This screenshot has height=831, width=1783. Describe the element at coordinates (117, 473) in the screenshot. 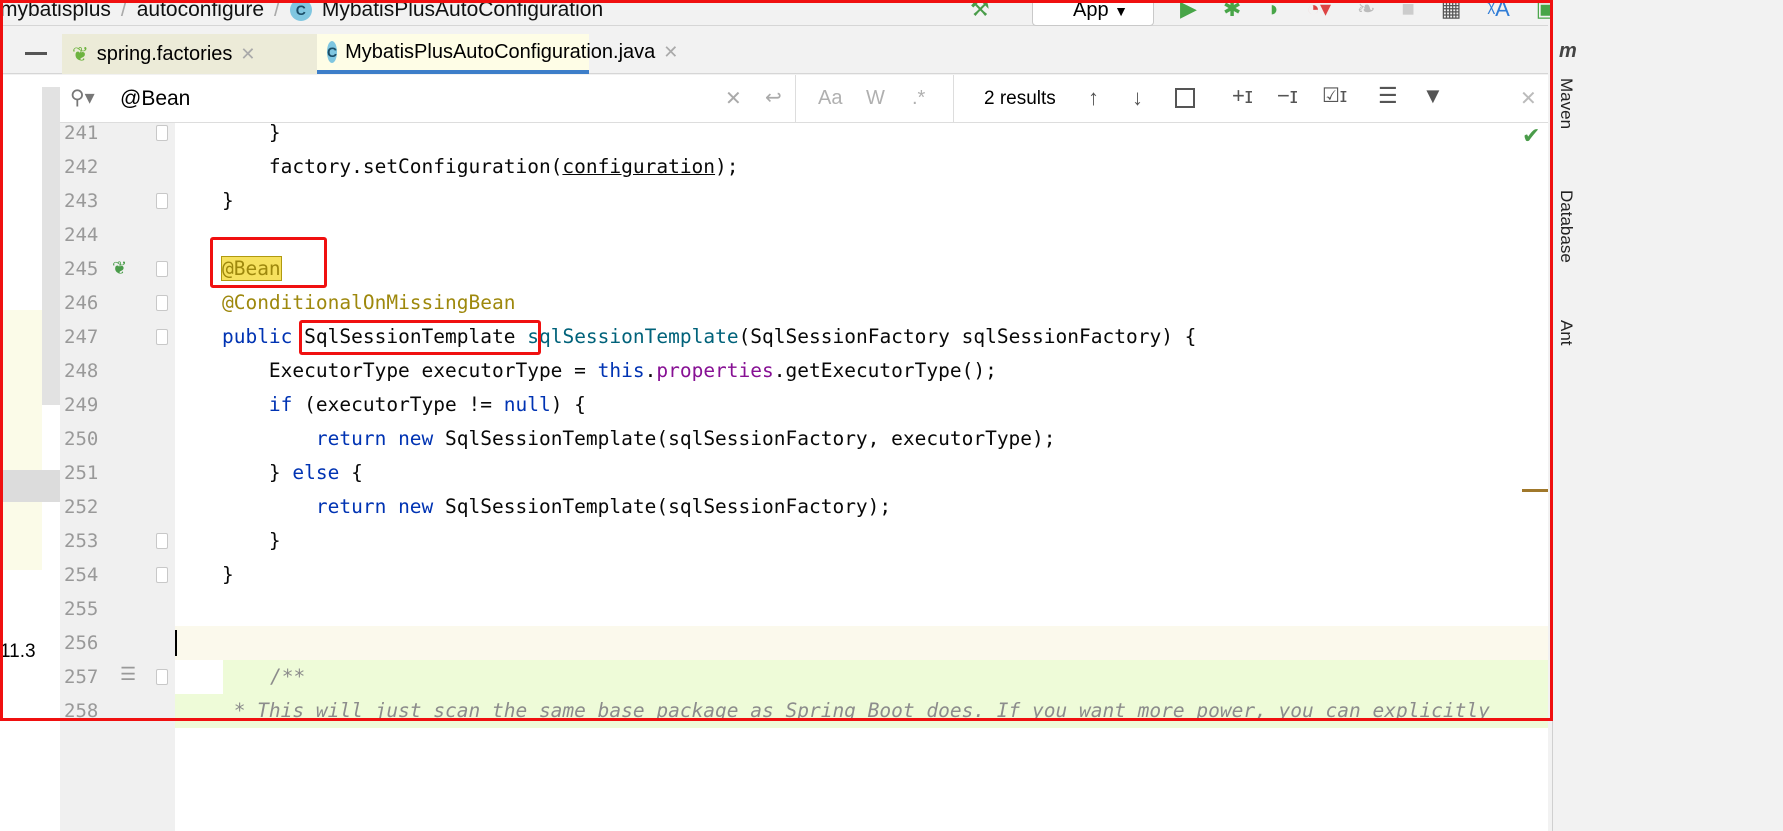

I see `line-number: 251` at that location.